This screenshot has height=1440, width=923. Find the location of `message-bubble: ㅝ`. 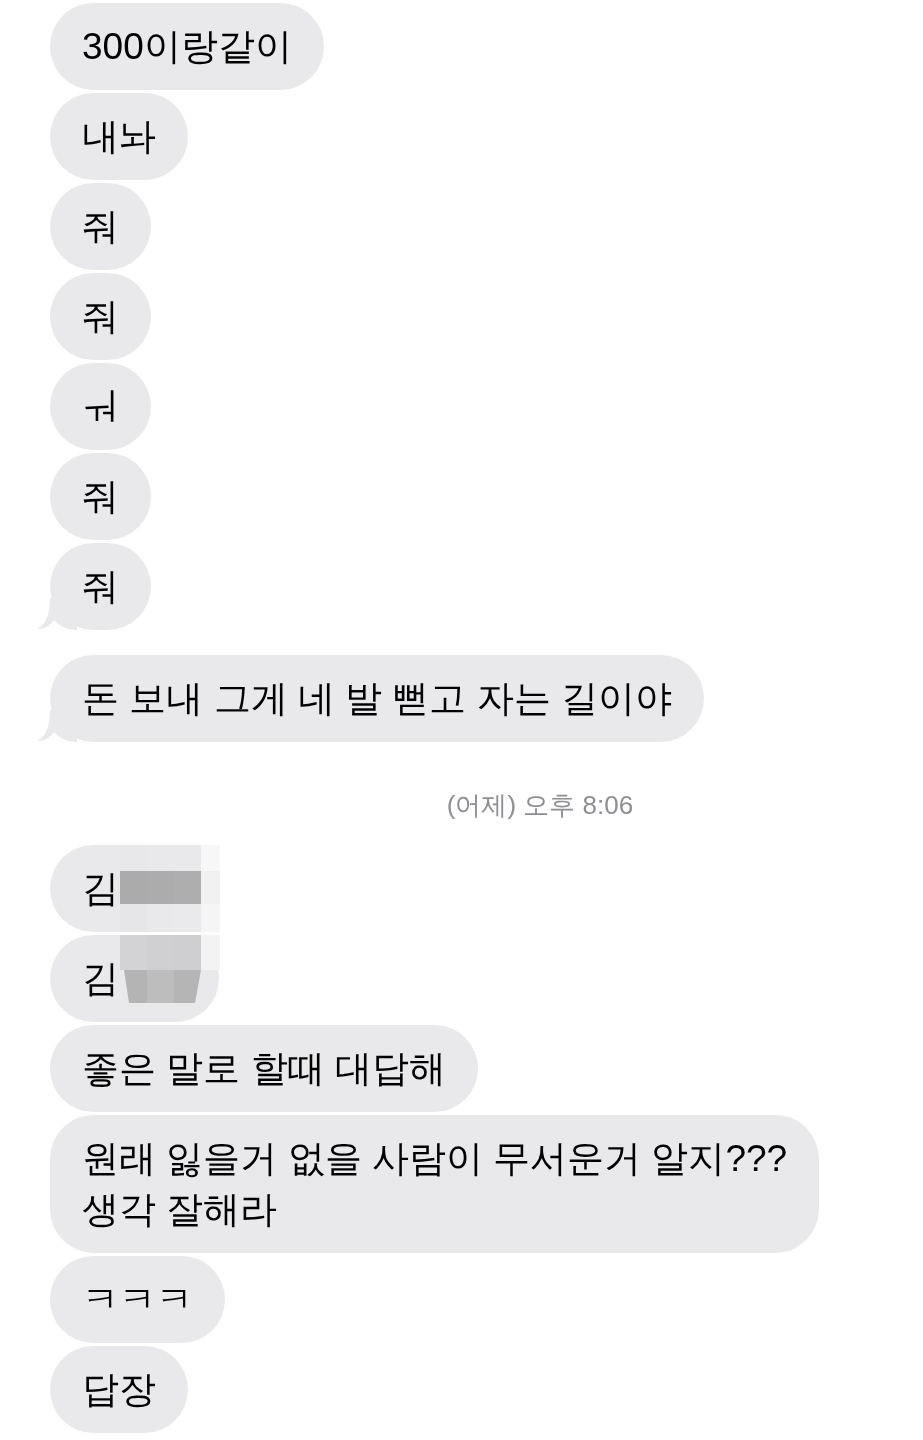

message-bubble: ㅝ is located at coordinates (100, 406).